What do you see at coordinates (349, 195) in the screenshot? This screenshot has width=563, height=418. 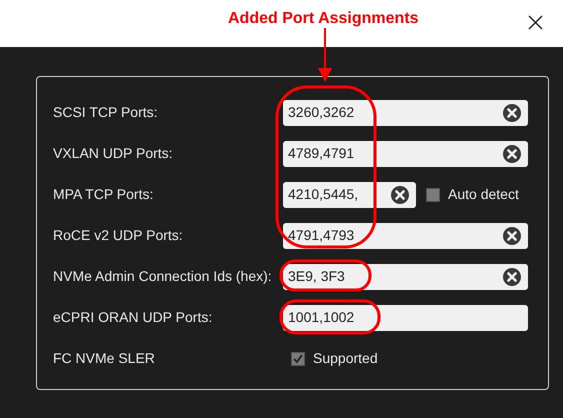 I see `input-field: 4210,5445,` at bounding box center [349, 195].